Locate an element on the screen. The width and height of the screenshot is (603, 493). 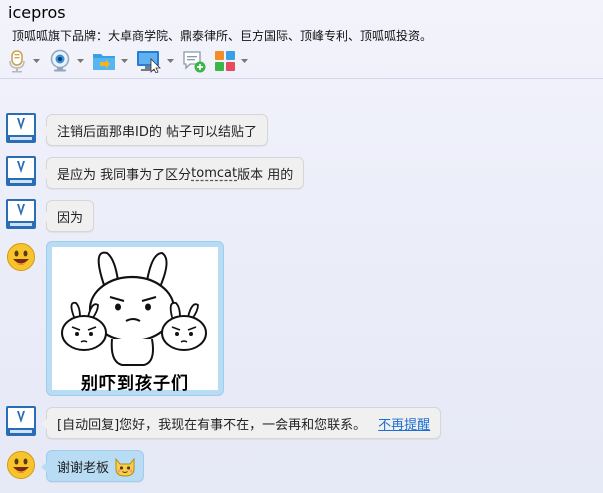
contact-name: icepros is located at coordinates (37, 12).